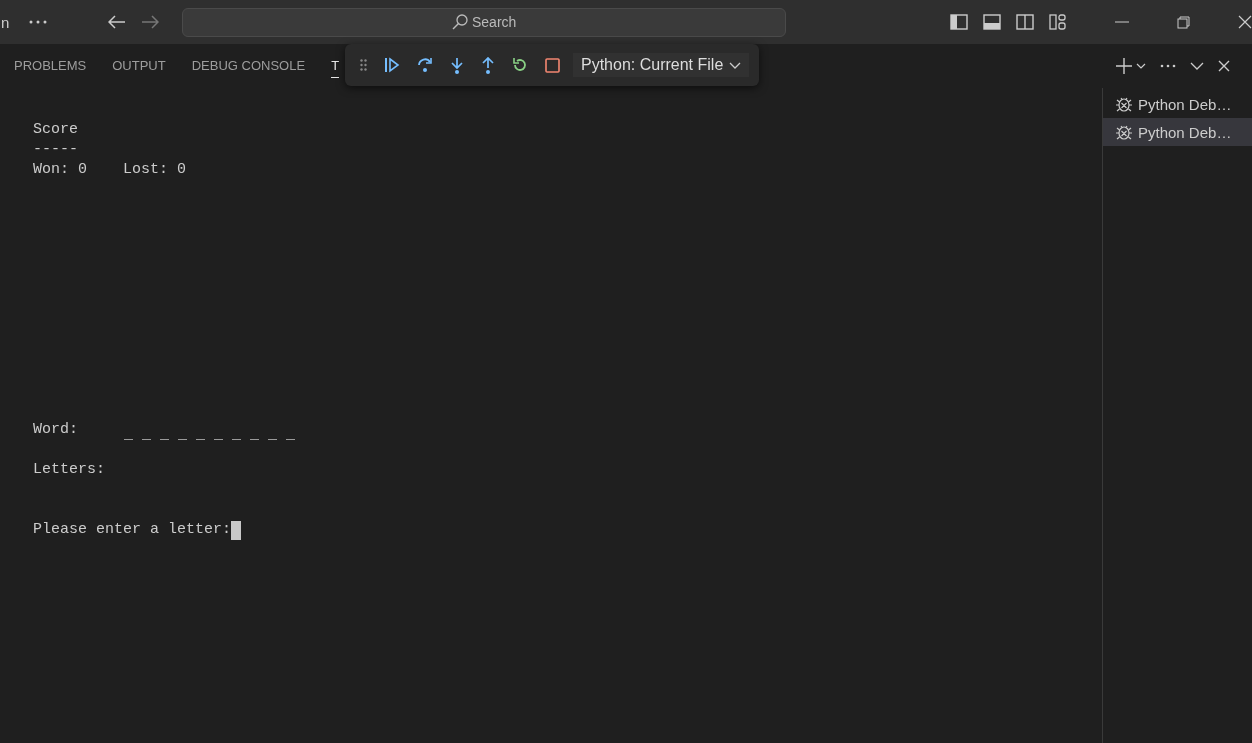 This screenshot has width=1252, height=743. Describe the element at coordinates (150, 22) in the screenshot. I see `forward-arrow-icon` at that location.